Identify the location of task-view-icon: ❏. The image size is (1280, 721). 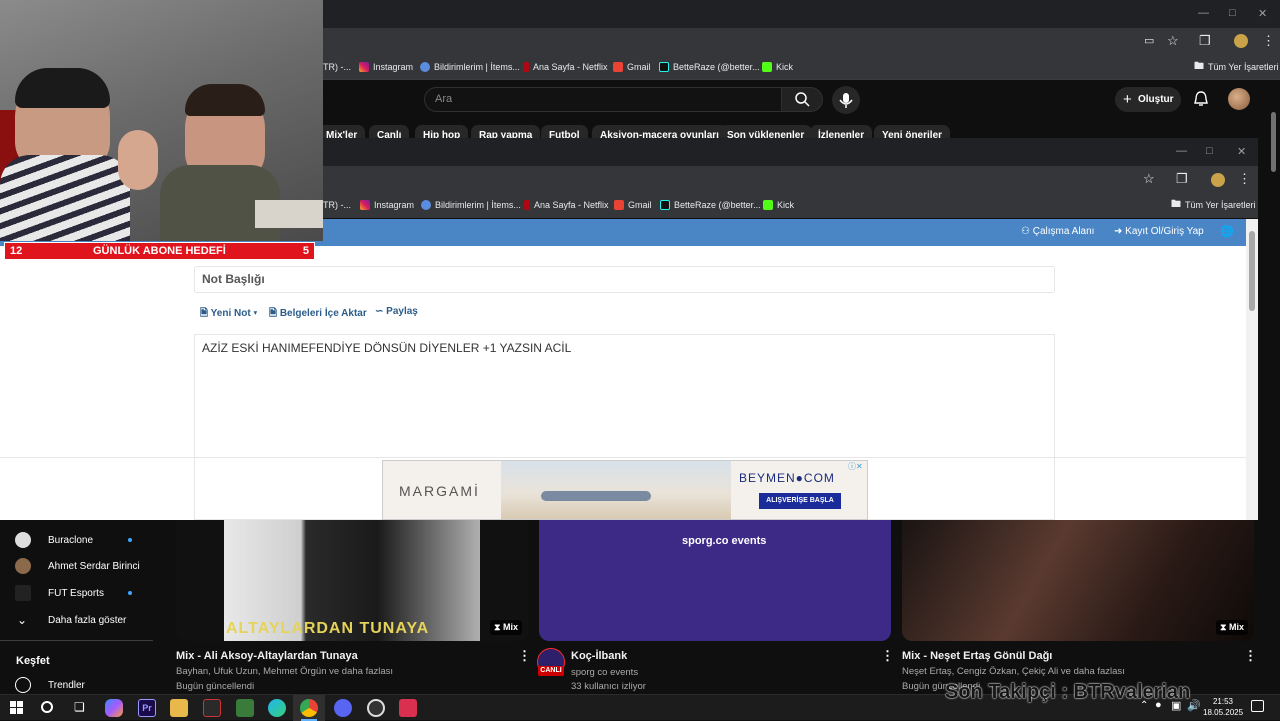
(79, 707).